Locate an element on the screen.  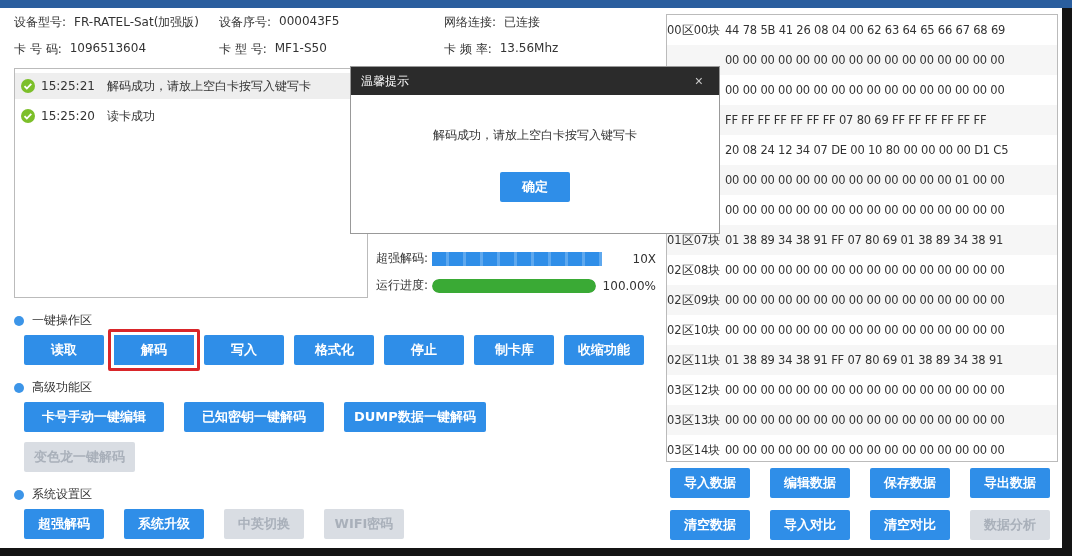
section-title: 系统设置区 is located at coordinates (62, 494).